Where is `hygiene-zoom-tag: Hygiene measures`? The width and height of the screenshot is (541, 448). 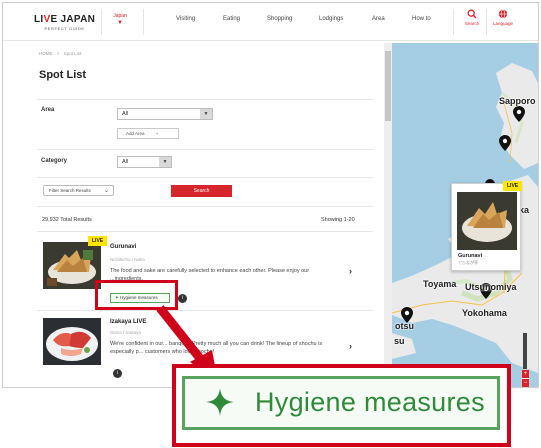 hygiene-zoom-tag: Hygiene measures is located at coordinates (341, 403).